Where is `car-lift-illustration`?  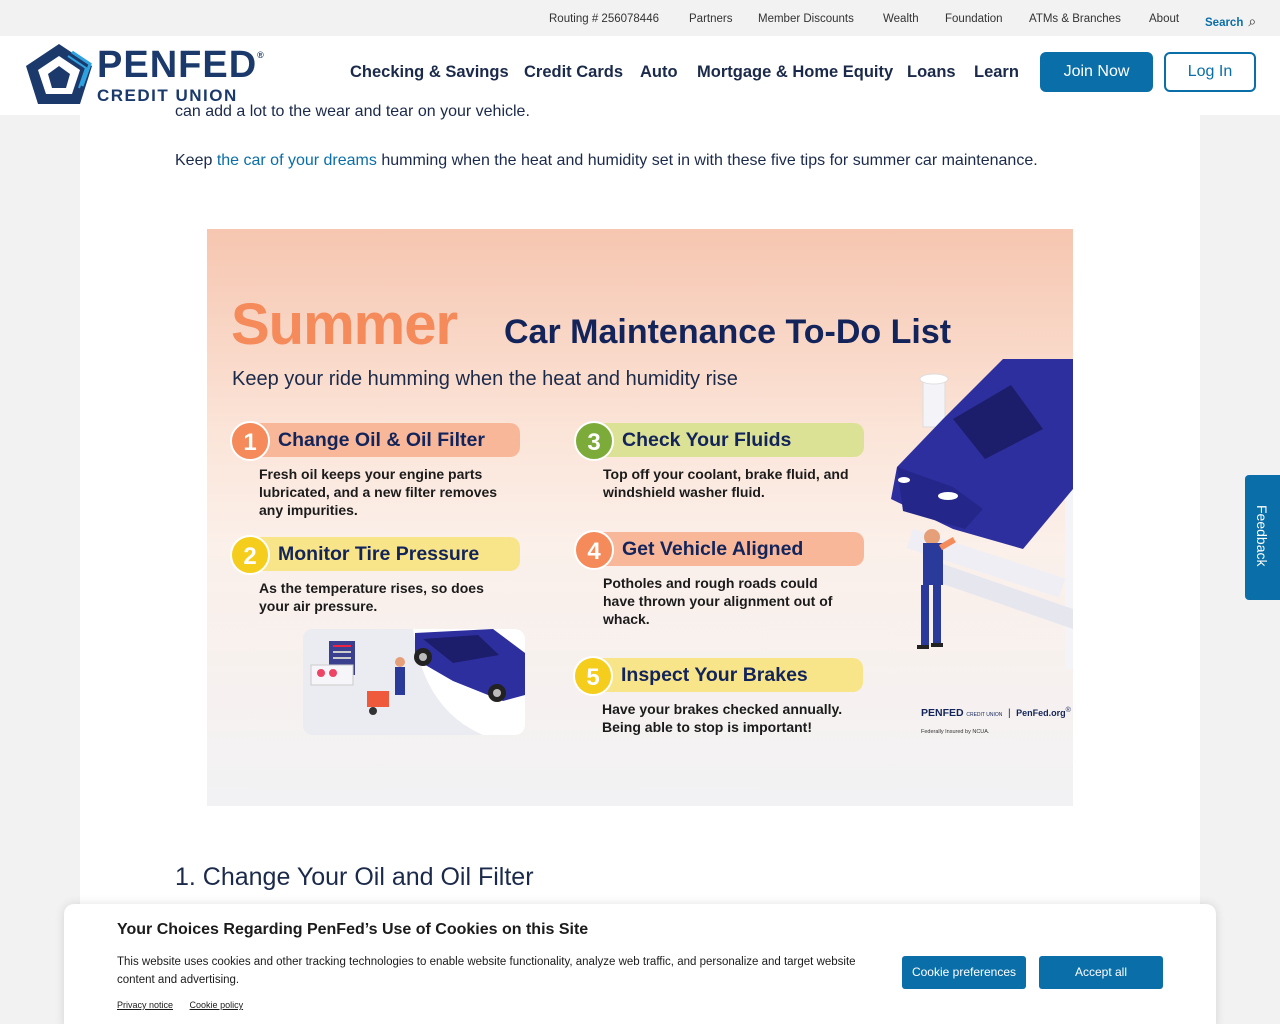 car-lift-illustration is located at coordinates (973, 524).